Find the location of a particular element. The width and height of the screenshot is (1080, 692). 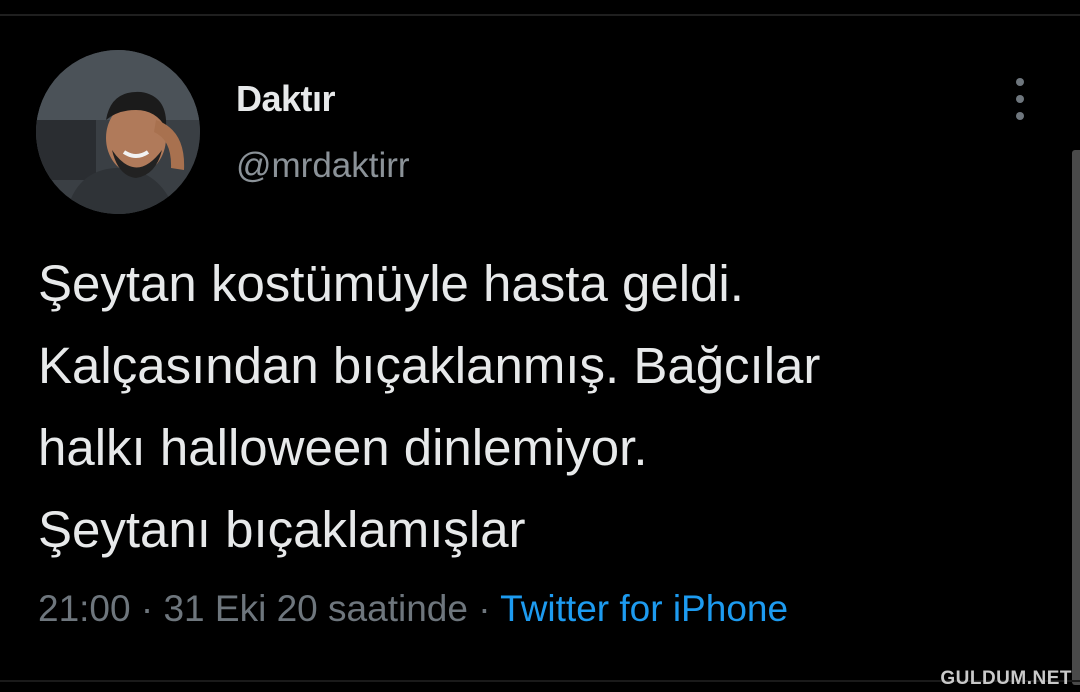

profile-photo is located at coordinates (118, 132).